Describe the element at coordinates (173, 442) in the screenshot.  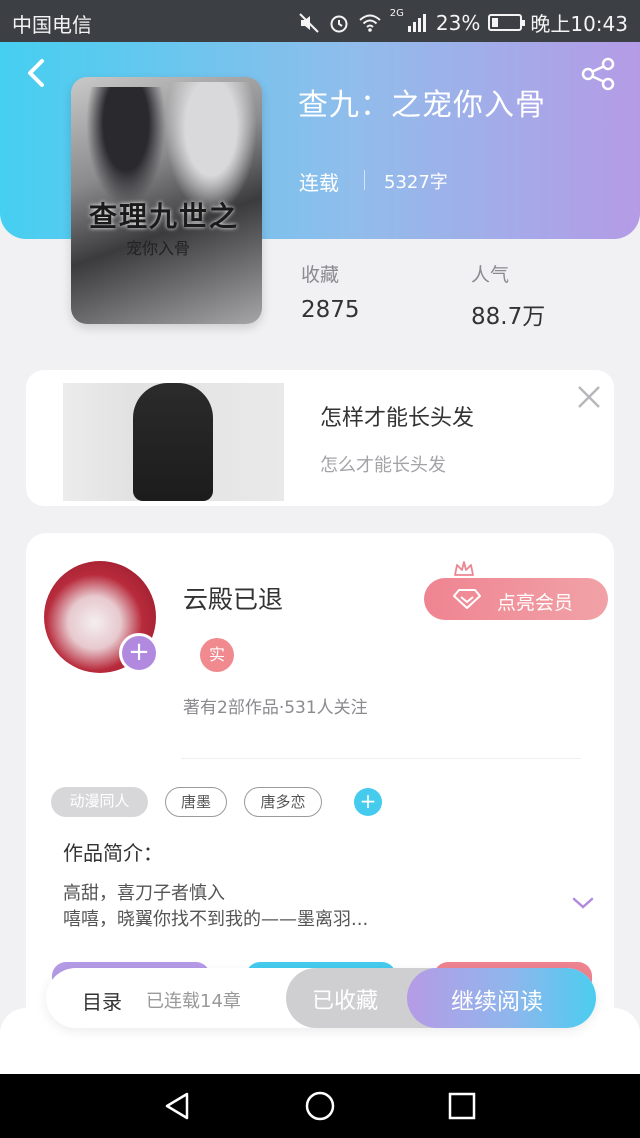
I see `ad-image` at that location.